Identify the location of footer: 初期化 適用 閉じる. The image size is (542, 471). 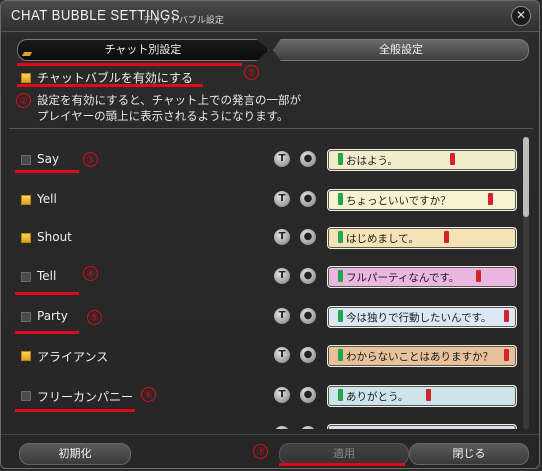
(270, 451).